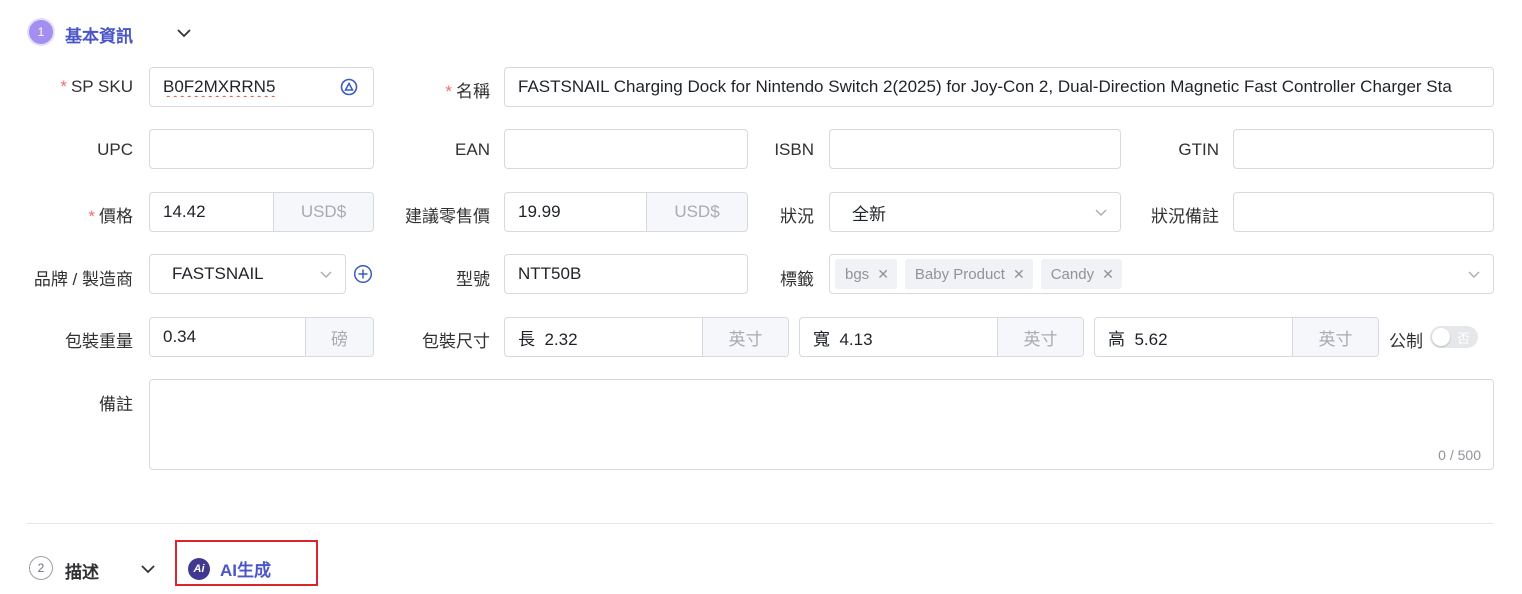 The width and height of the screenshot is (1522, 594). What do you see at coordinates (941, 337) in the screenshot?
I see `width-input: 寬 4.13 英寸` at bounding box center [941, 337].